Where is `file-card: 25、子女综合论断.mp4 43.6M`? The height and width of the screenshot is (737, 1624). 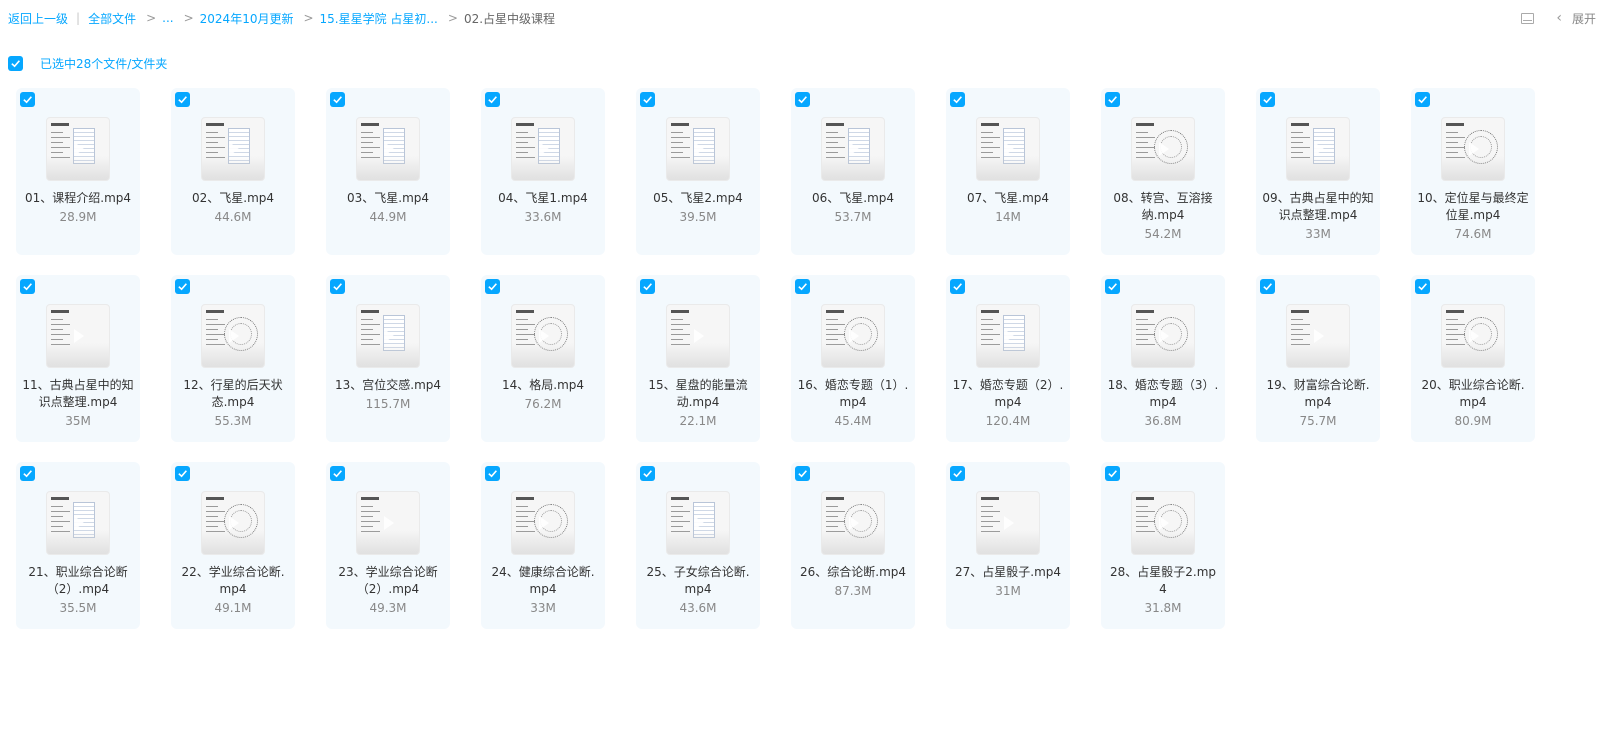 file-card: 25、子女综合论断.mp4 43.6M is located at coordinates (698, 545).